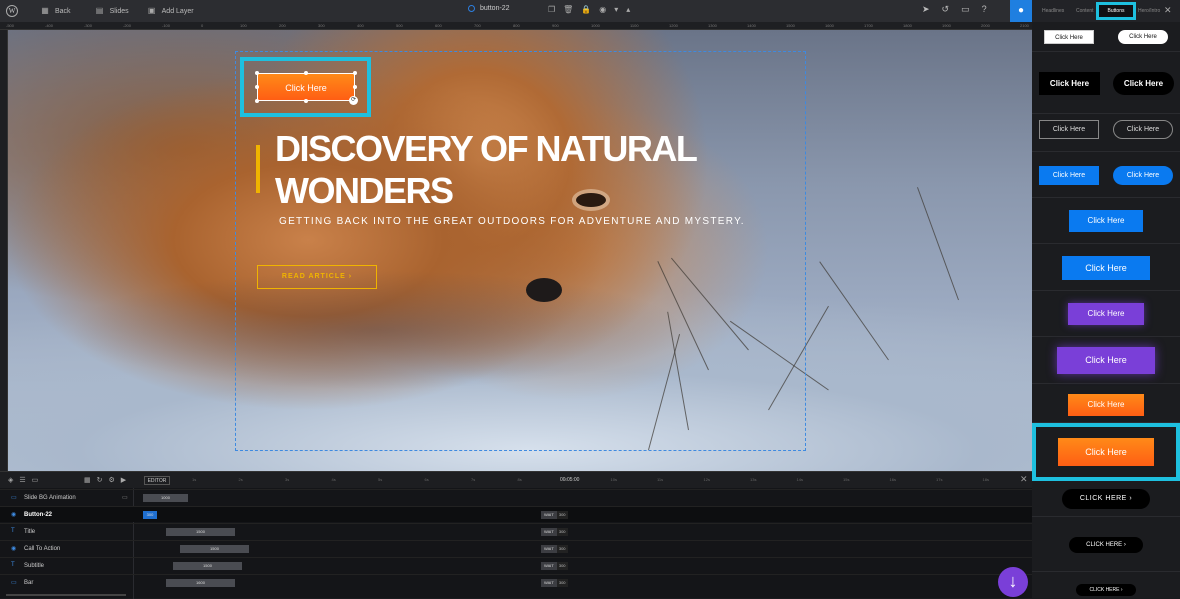 The width and height of the screenshot is (1180, 599). I want to click on add-layer-label: Add Layer, so click(177, 11).